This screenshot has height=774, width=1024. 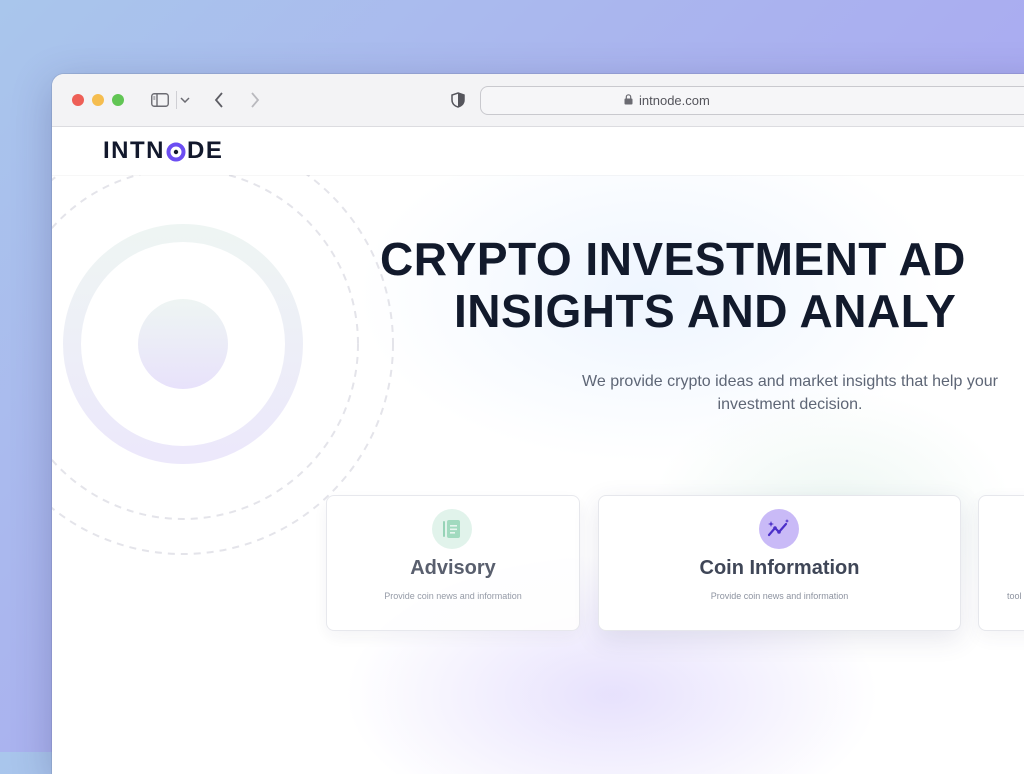 I want to click on close-window-button, so click(x=78, y=100).